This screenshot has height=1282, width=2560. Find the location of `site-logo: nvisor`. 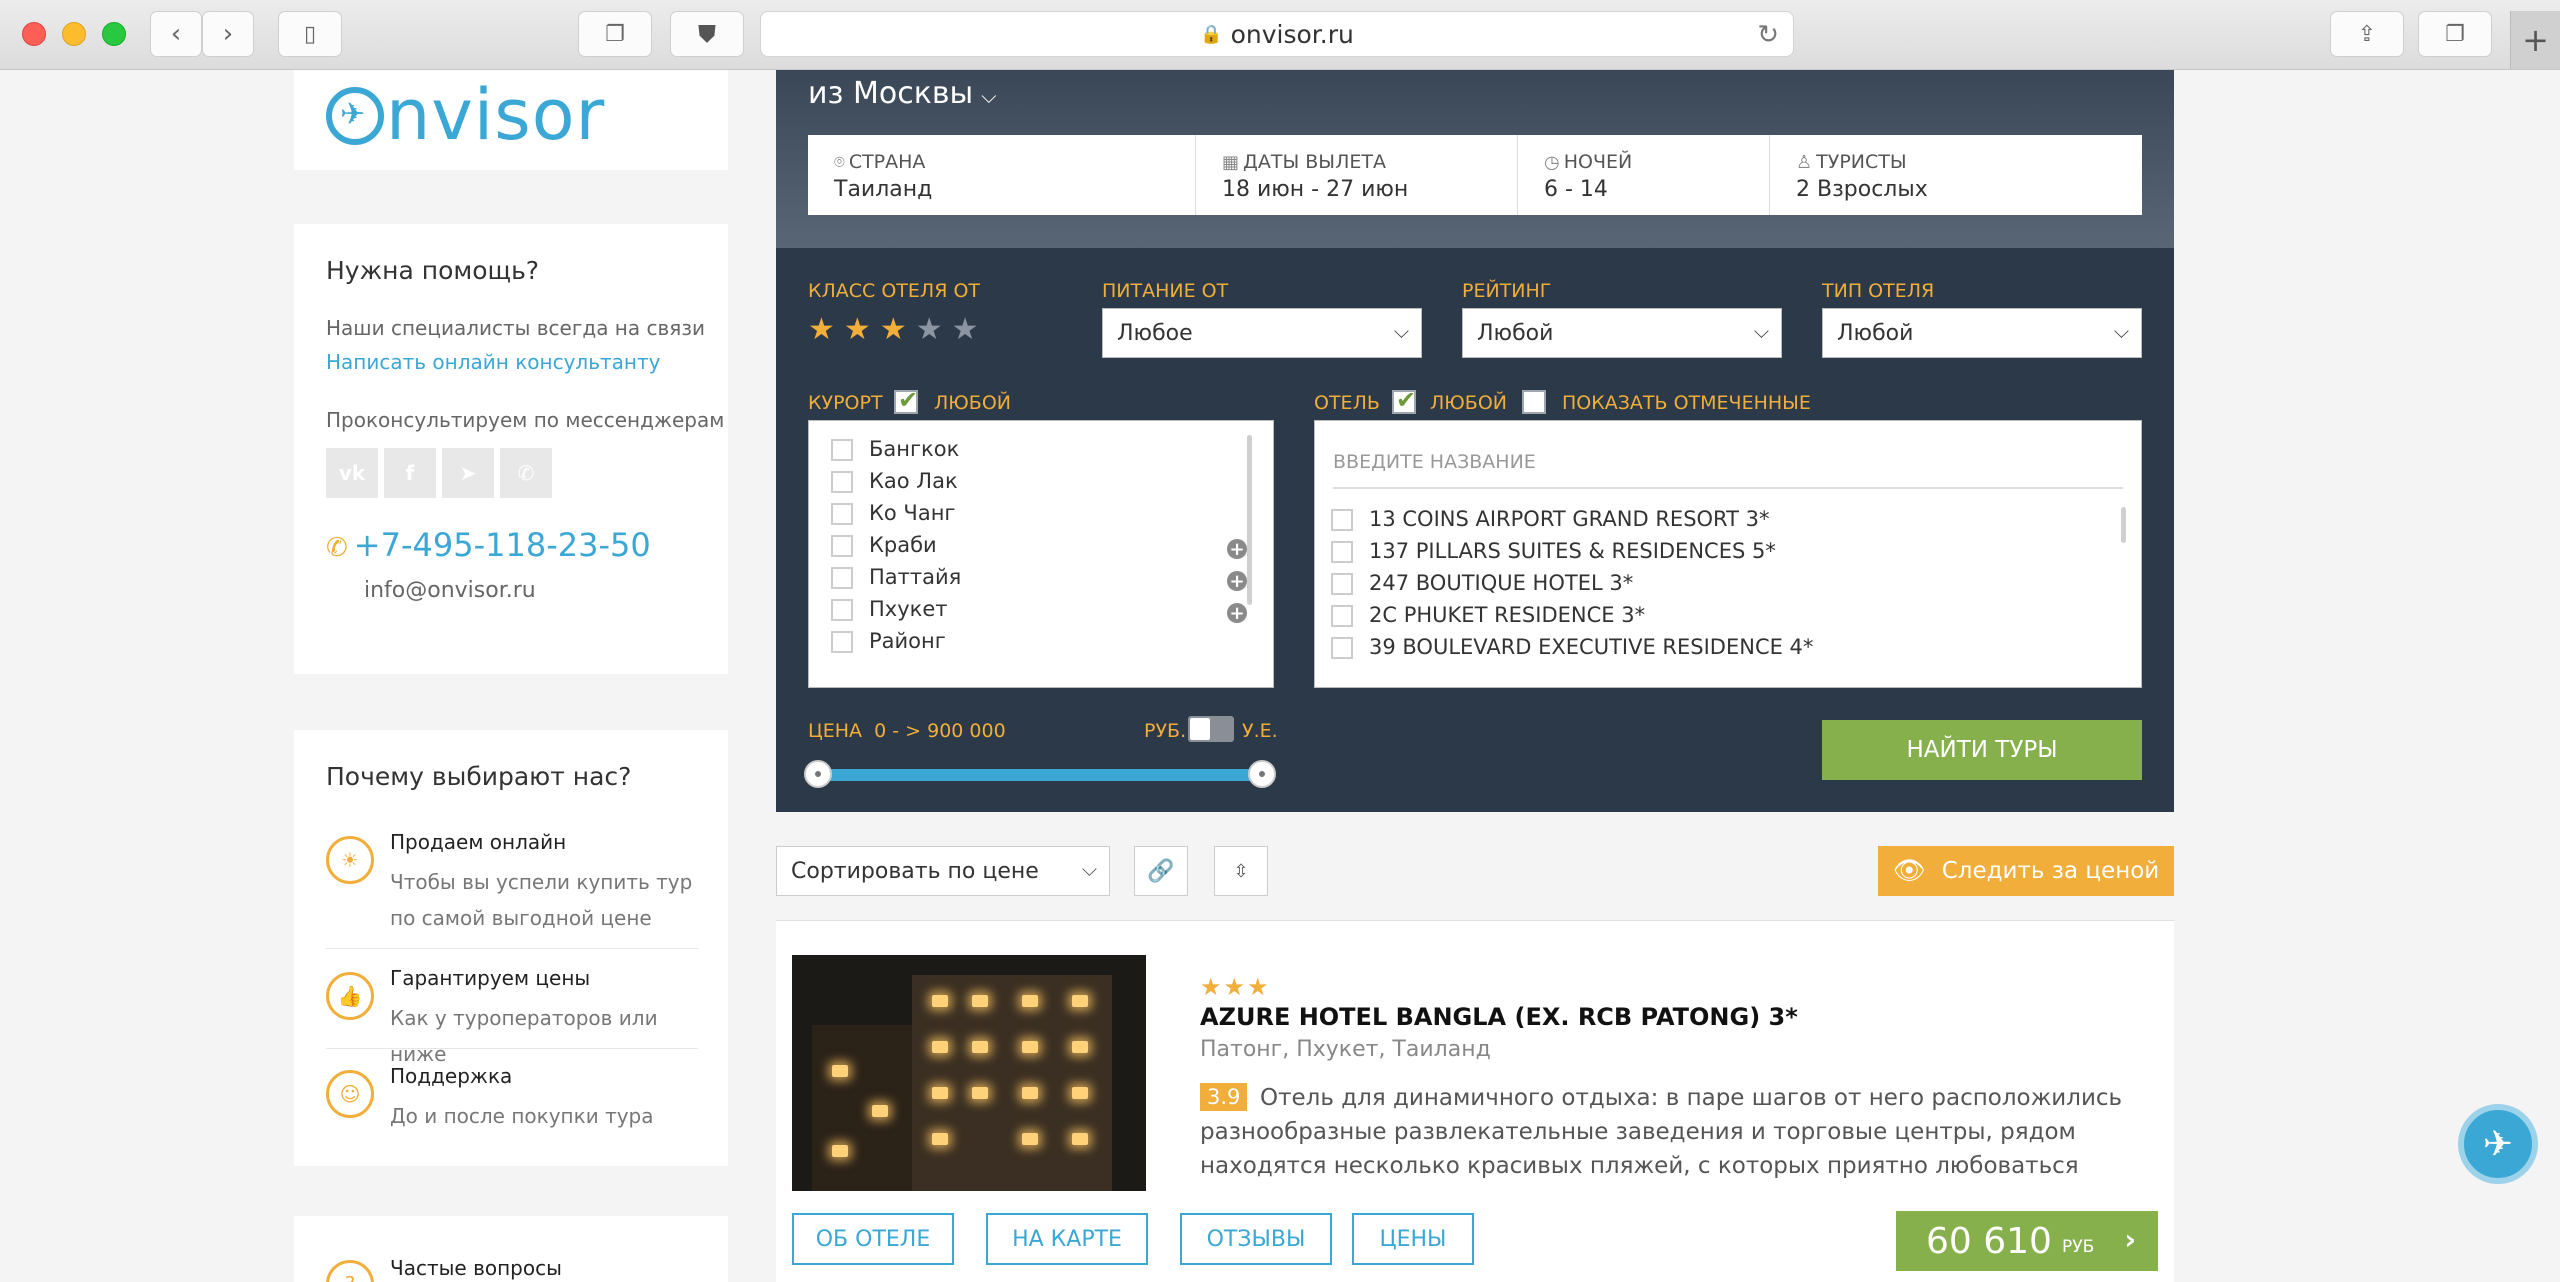

site-logo: nvisor is located at coordinates (465, 115).